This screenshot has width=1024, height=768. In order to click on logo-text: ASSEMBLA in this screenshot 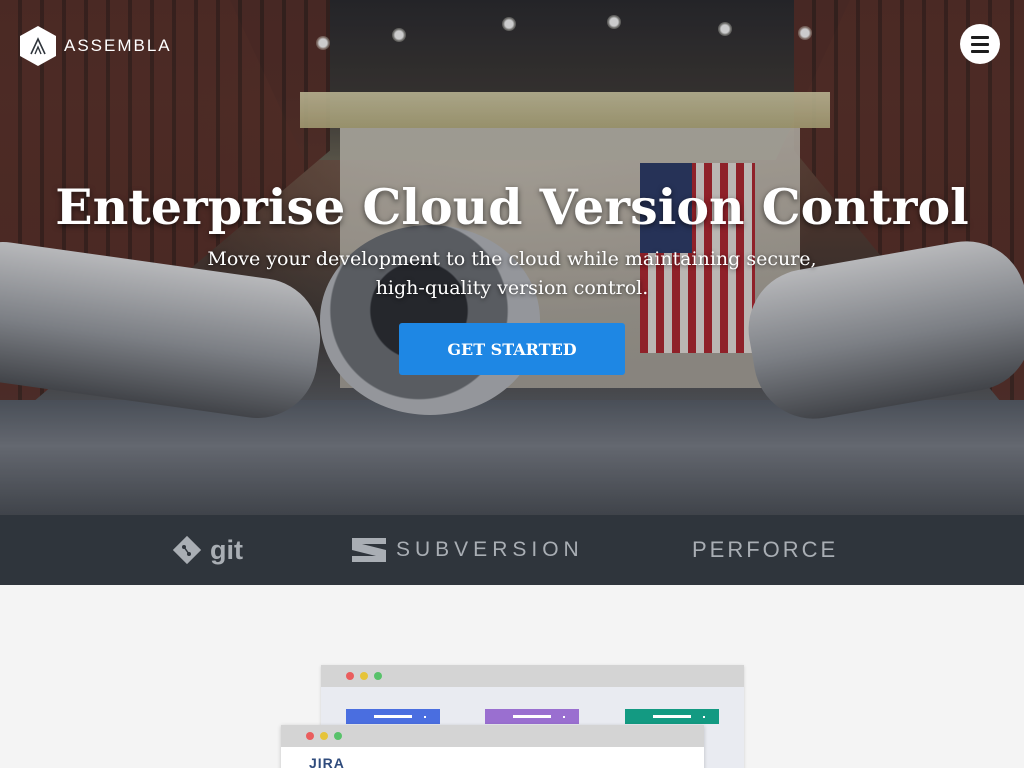, I will do `click(118, 45)`.